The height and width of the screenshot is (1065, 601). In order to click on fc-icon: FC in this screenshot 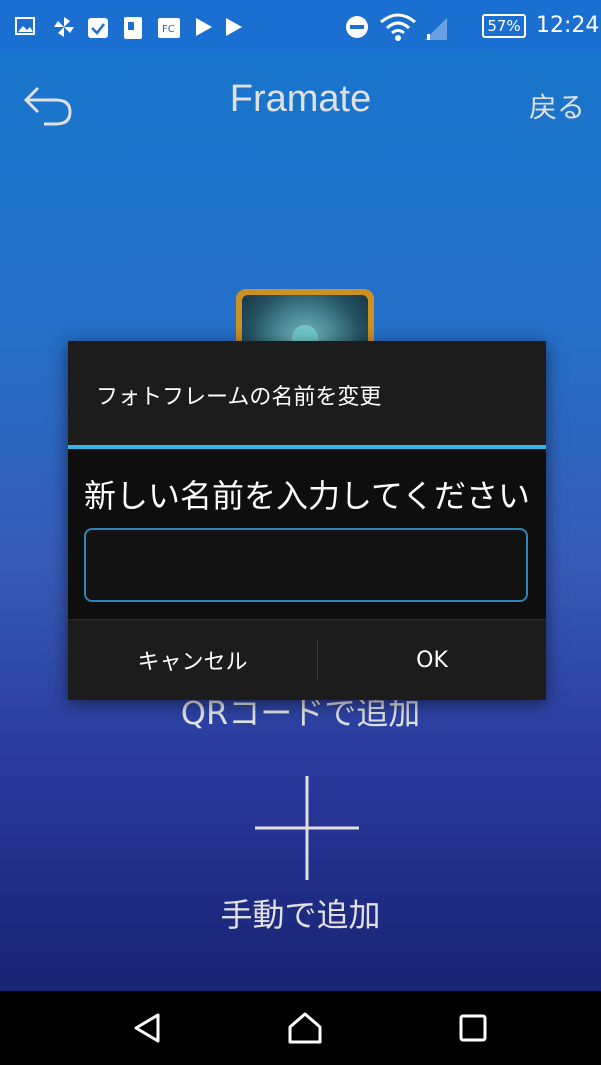, I will do `click(169, 28)`.